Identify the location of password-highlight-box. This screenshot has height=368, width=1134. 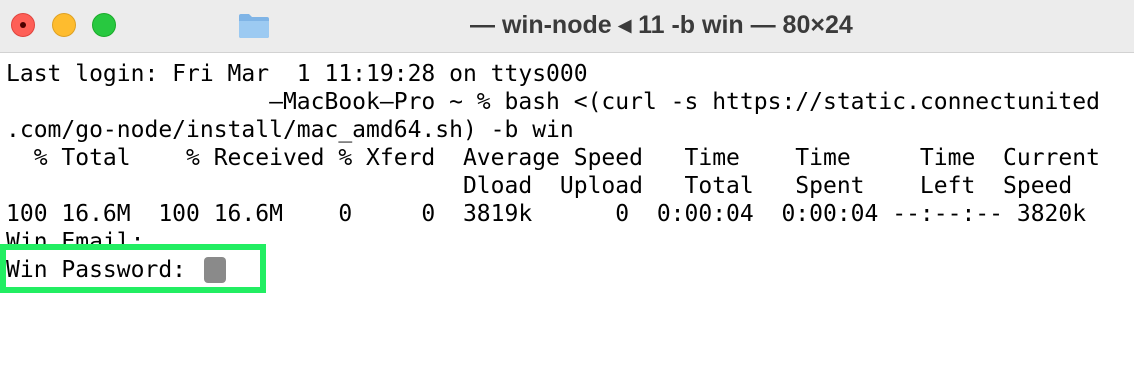
(133, 268).